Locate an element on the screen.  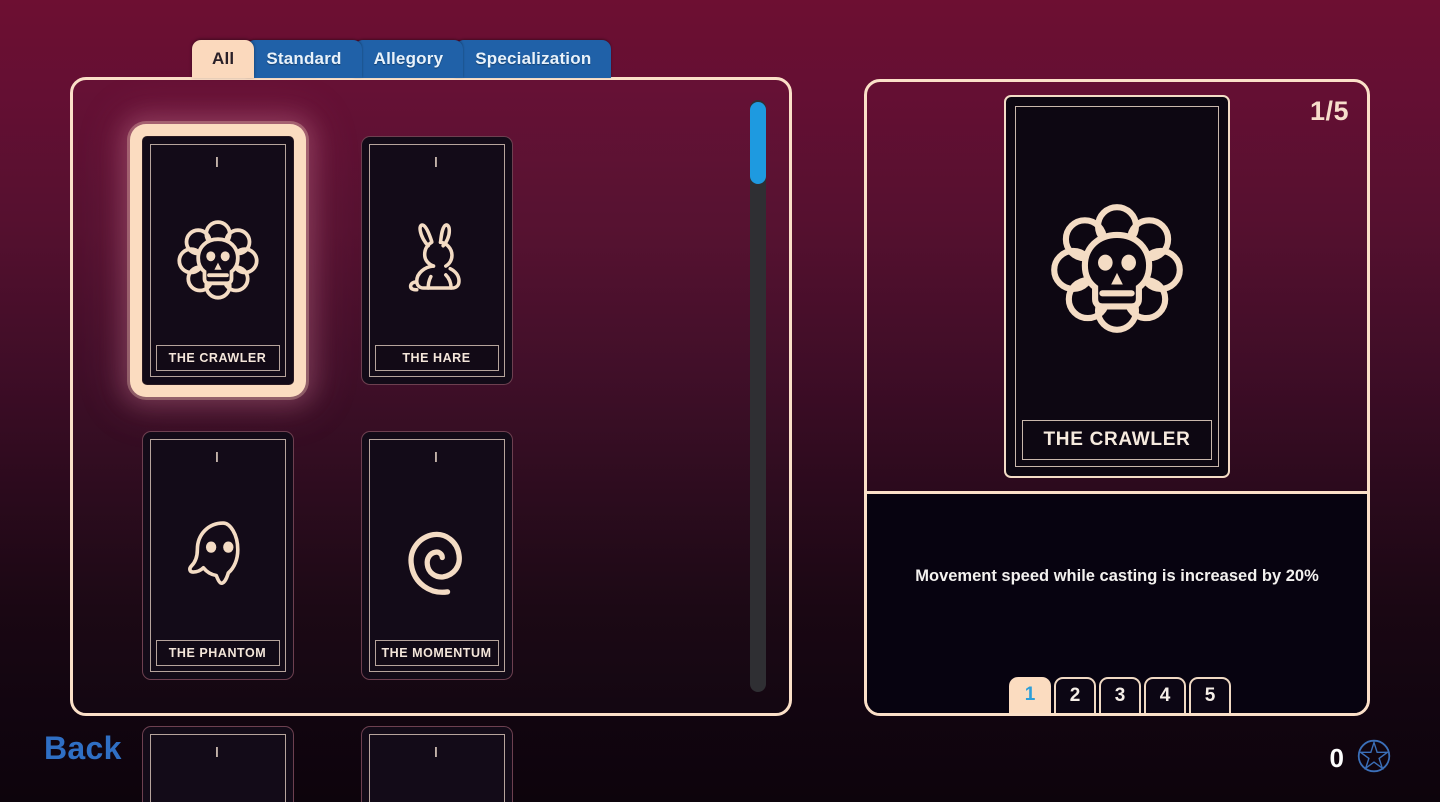
card-name-plate: THE MOMENTUM is located at coordinates (436, 653).